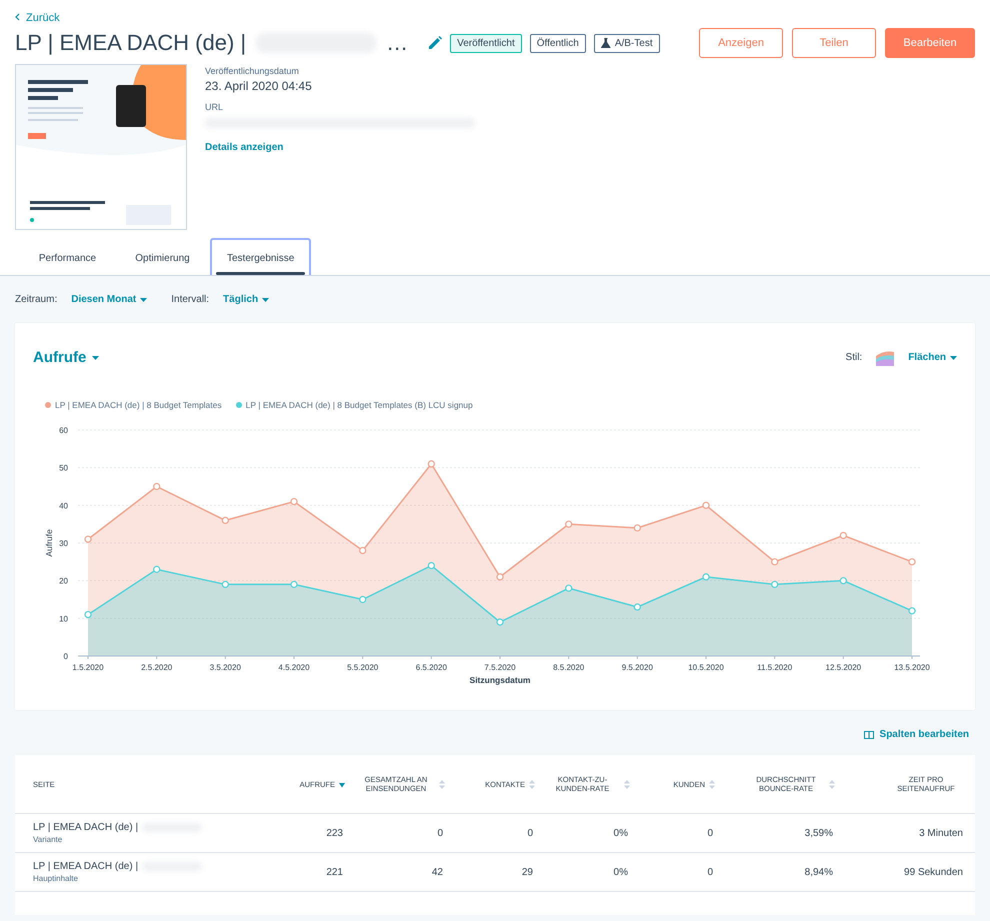 The width and height of the screenshot is (990, 921). I want to click on x-tick-label: 13.5.2020, so click(912, 667).